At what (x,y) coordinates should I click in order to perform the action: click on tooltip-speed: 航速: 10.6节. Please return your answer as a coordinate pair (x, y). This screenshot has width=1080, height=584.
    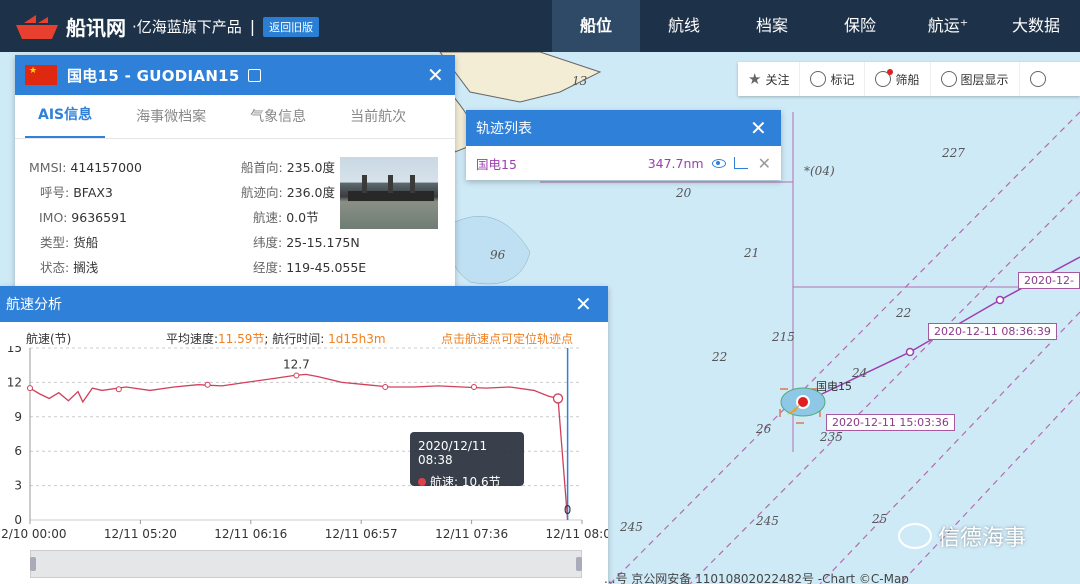
    Looking at the image, I should click on (465, 482).